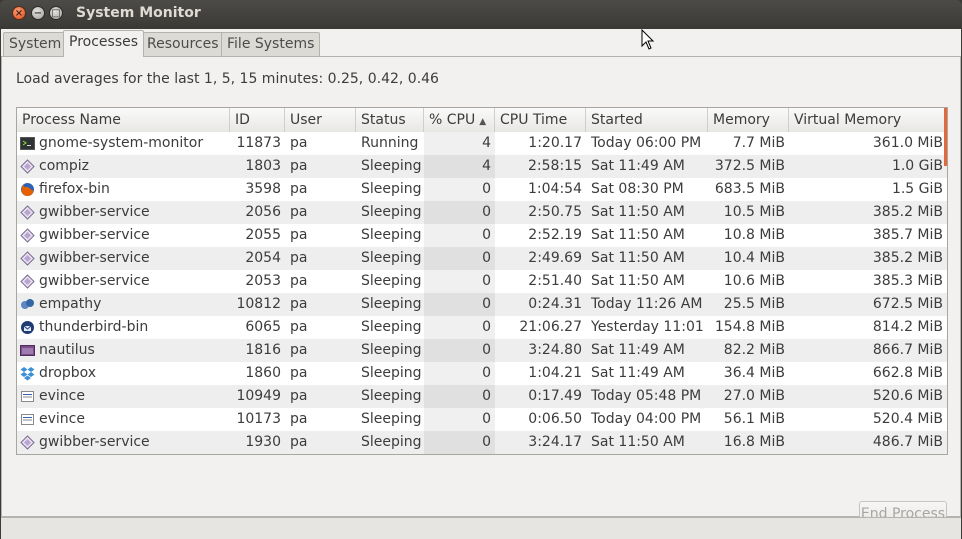 Image resolution: width=962 pixels, height=539 pixels. Describe the element at coordinates (19, 13) in the screenshot. I see `close-window-button: ×` at that location.